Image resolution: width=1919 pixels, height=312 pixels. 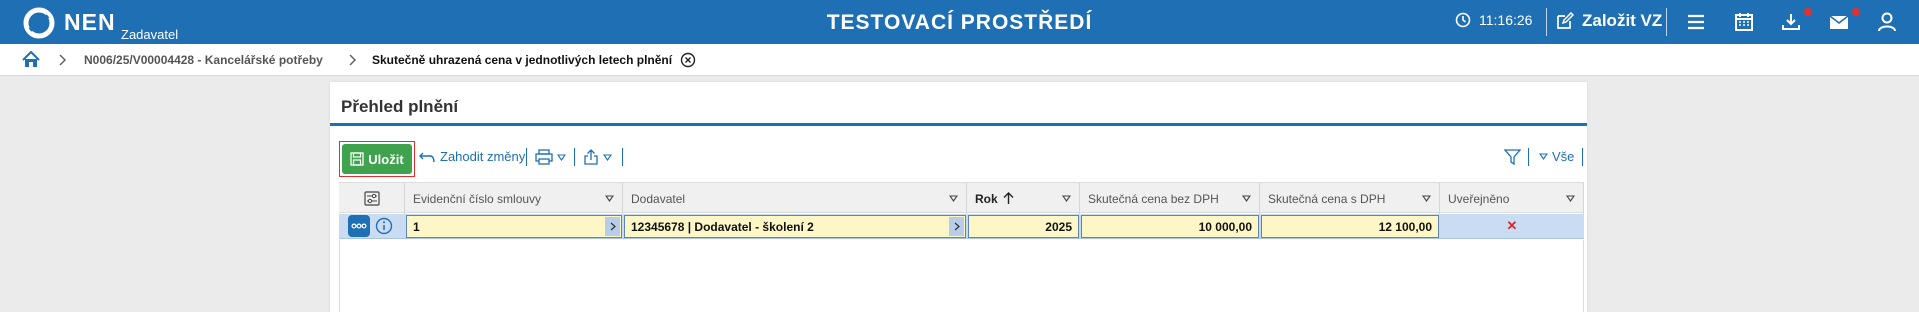 I want to click on discard-changes-label: Zahodit změny, so click(x=483, y=156).